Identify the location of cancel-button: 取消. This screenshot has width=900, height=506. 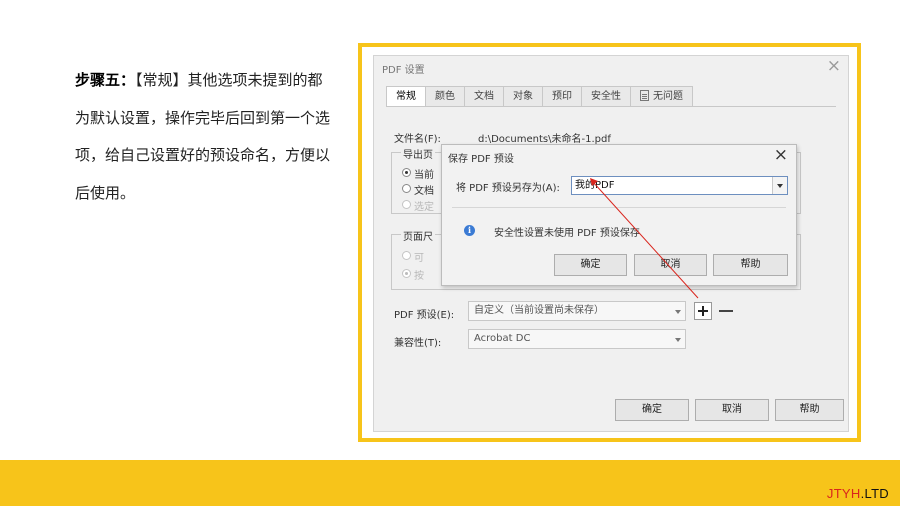
(732, 410).